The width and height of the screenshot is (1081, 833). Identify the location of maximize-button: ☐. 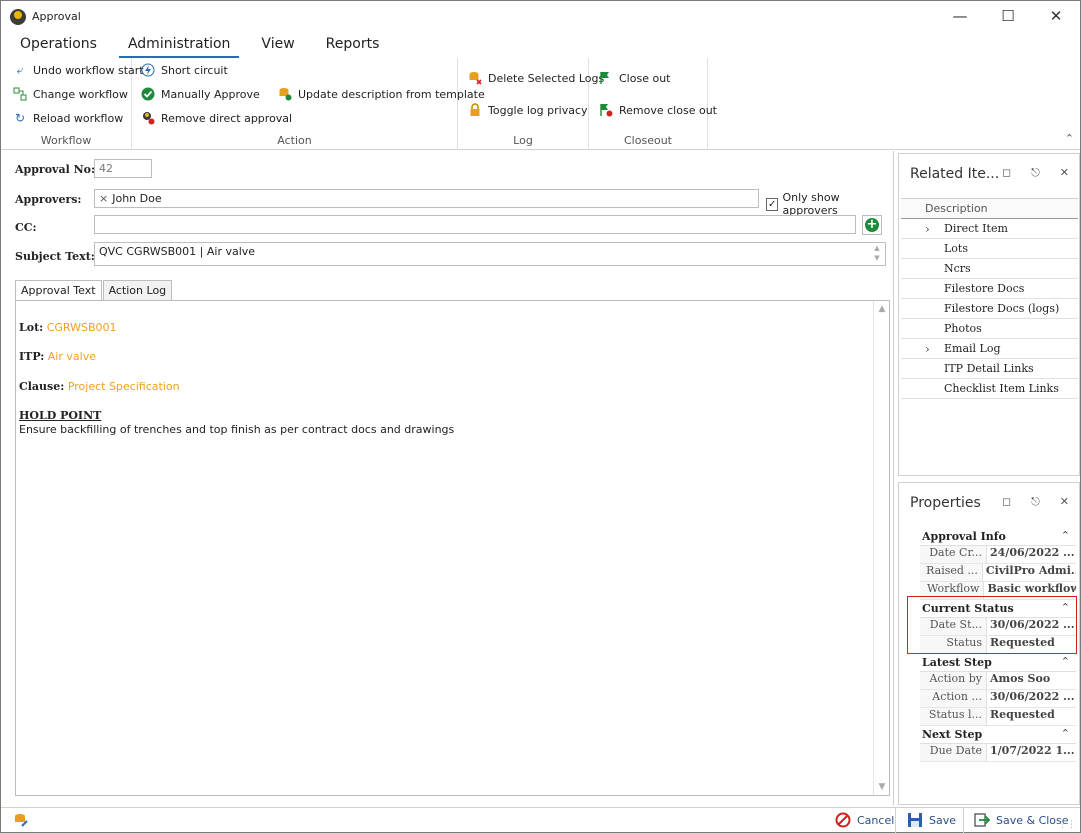
(1008, 16).